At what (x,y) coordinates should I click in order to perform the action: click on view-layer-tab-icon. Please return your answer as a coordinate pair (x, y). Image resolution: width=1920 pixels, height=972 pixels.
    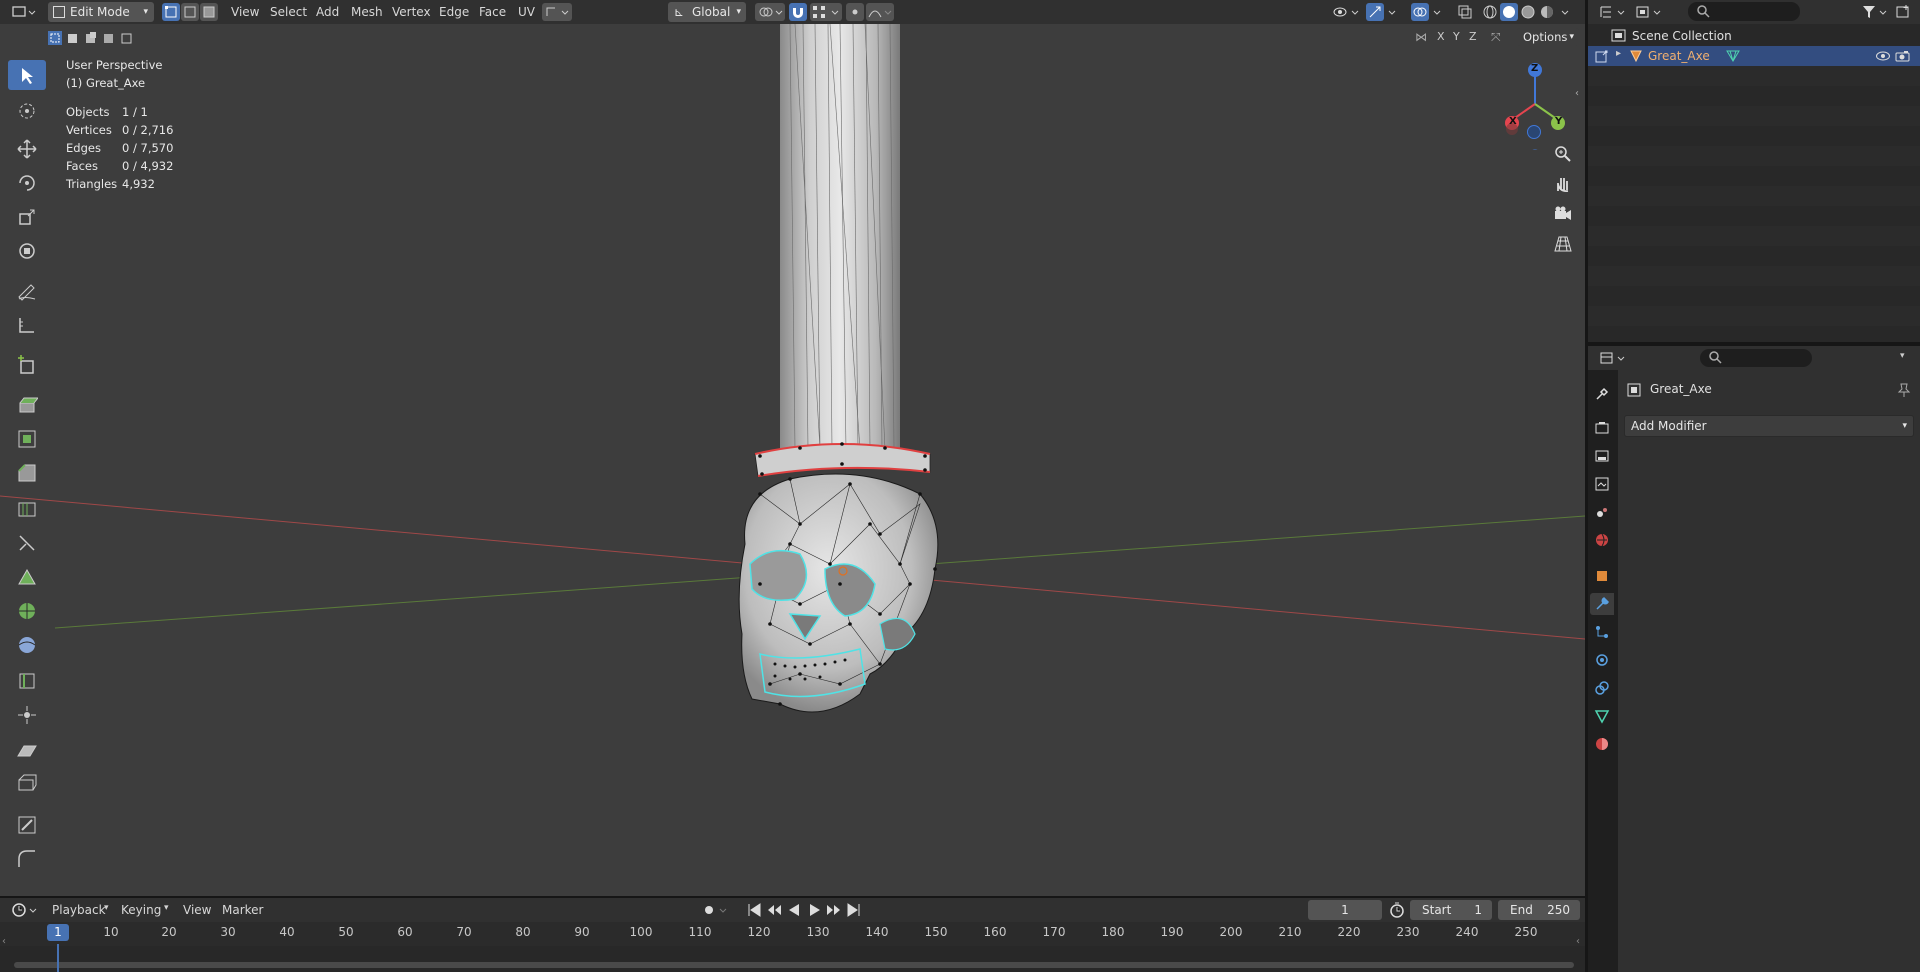
    Looking at the image, I should click on (1602, 484).